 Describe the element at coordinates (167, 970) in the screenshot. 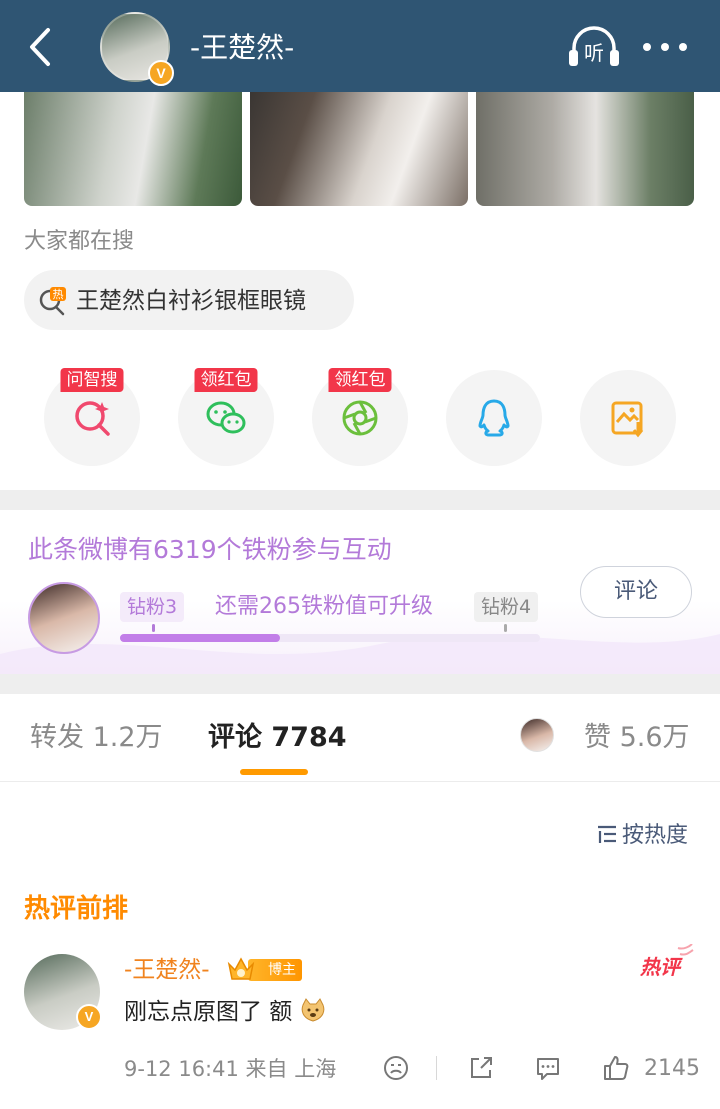

I see `comment-author: -王楚然-` at that location.